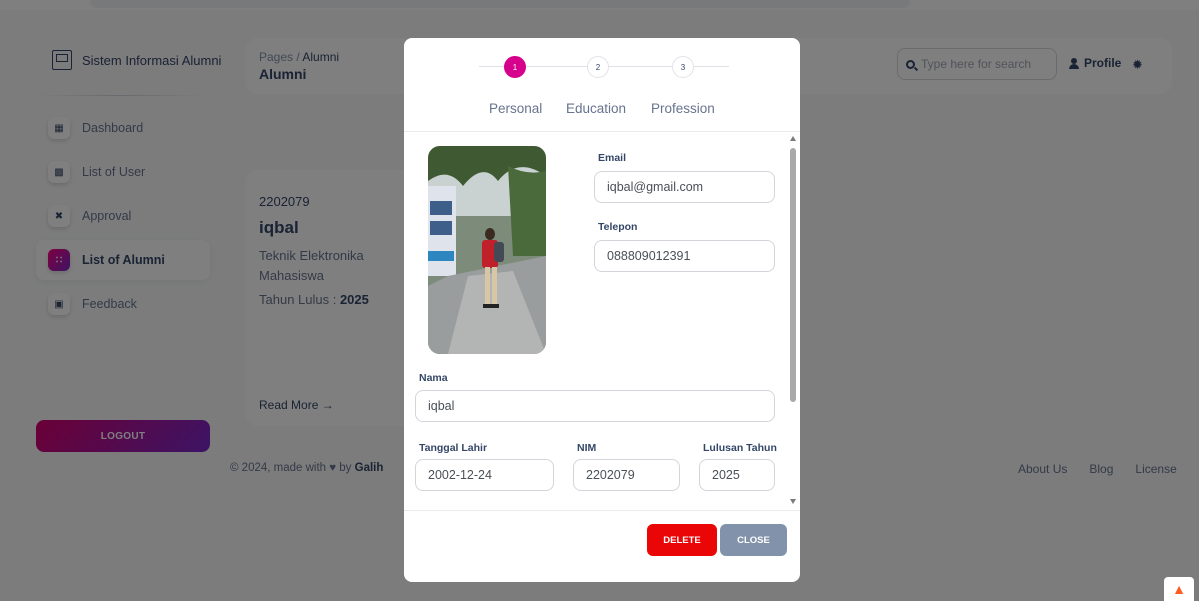 The image size is (1199, 601). Describe the element at coordinates (515, 67) in the screenshot. I see `step-1-indicator: 1` at that location.